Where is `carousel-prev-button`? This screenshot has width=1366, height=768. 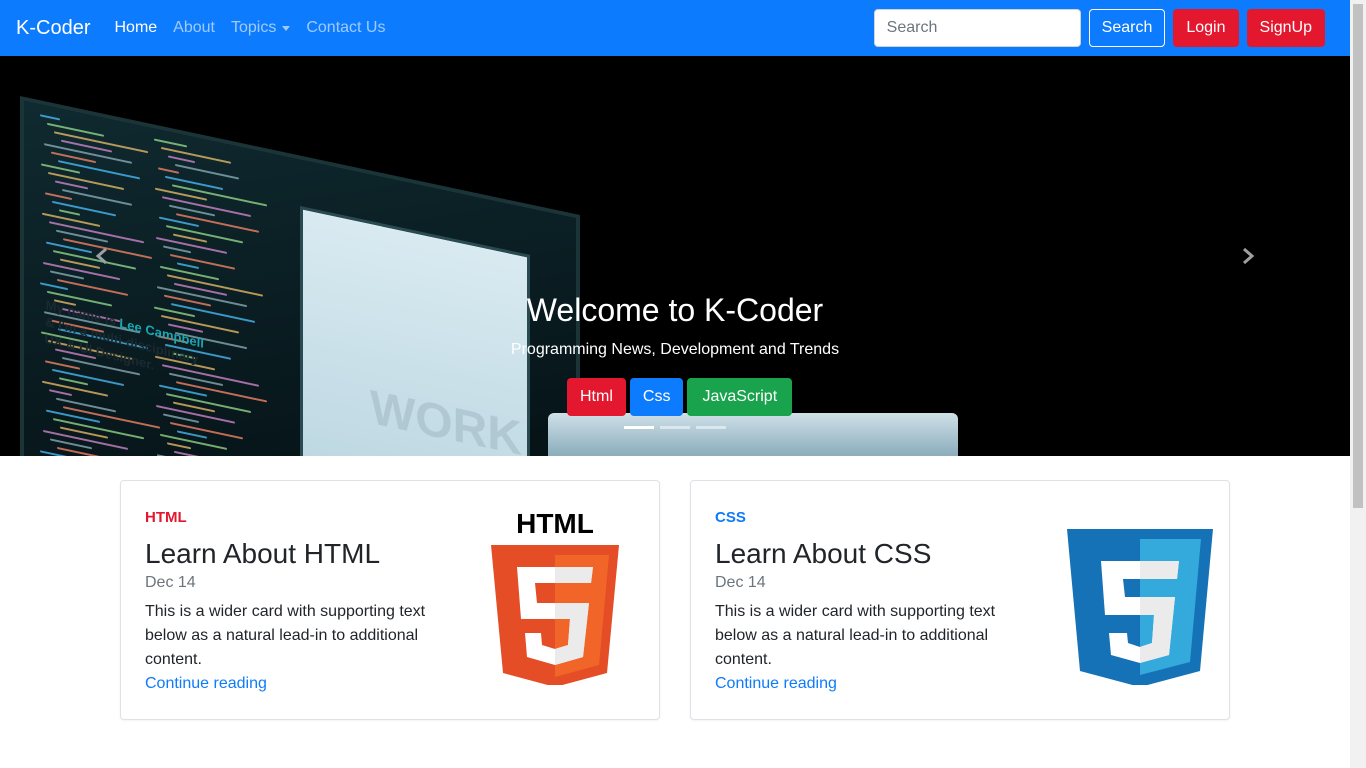
carousel-prev-button is located at coordinates (102, 256).